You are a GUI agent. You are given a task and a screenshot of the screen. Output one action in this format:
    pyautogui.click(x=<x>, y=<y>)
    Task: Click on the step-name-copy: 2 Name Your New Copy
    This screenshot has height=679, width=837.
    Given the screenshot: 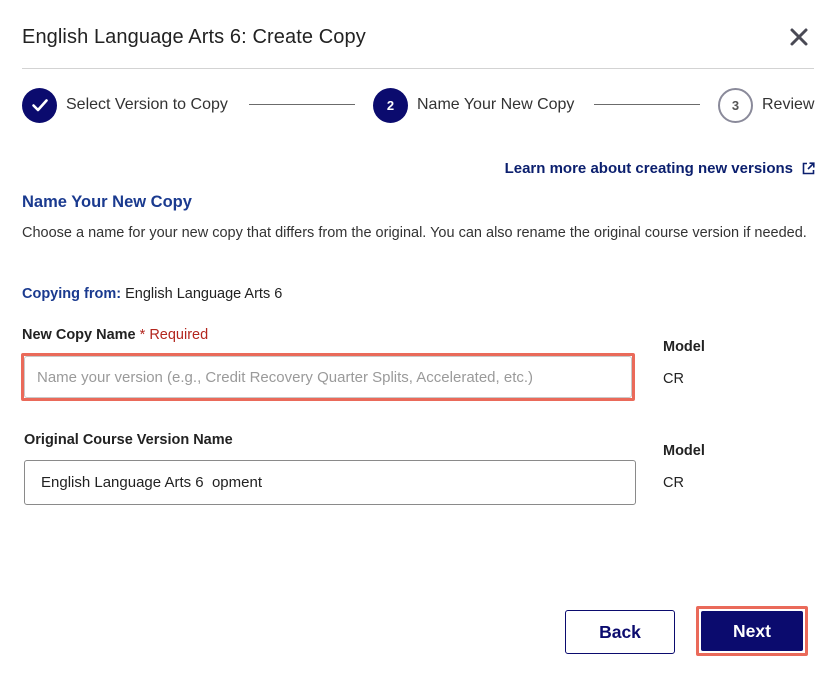 What is the action you would take?
    pyautogui.click(x=473, y=105)
    